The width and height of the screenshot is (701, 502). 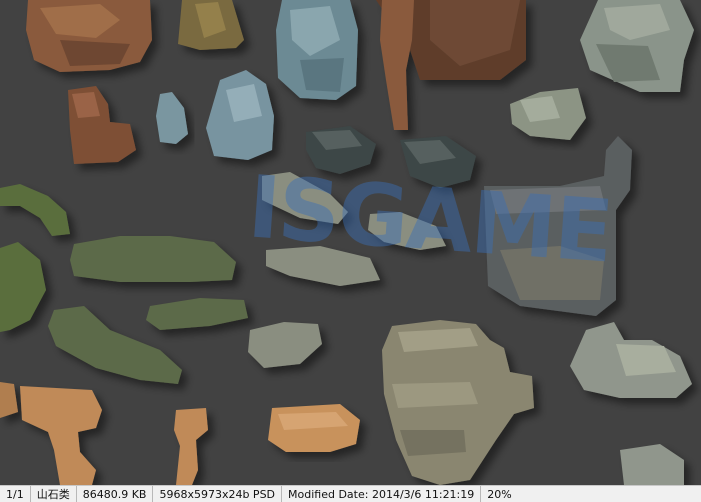 I want to click on rock-layered-grey-large, so click(x=458, y=402).